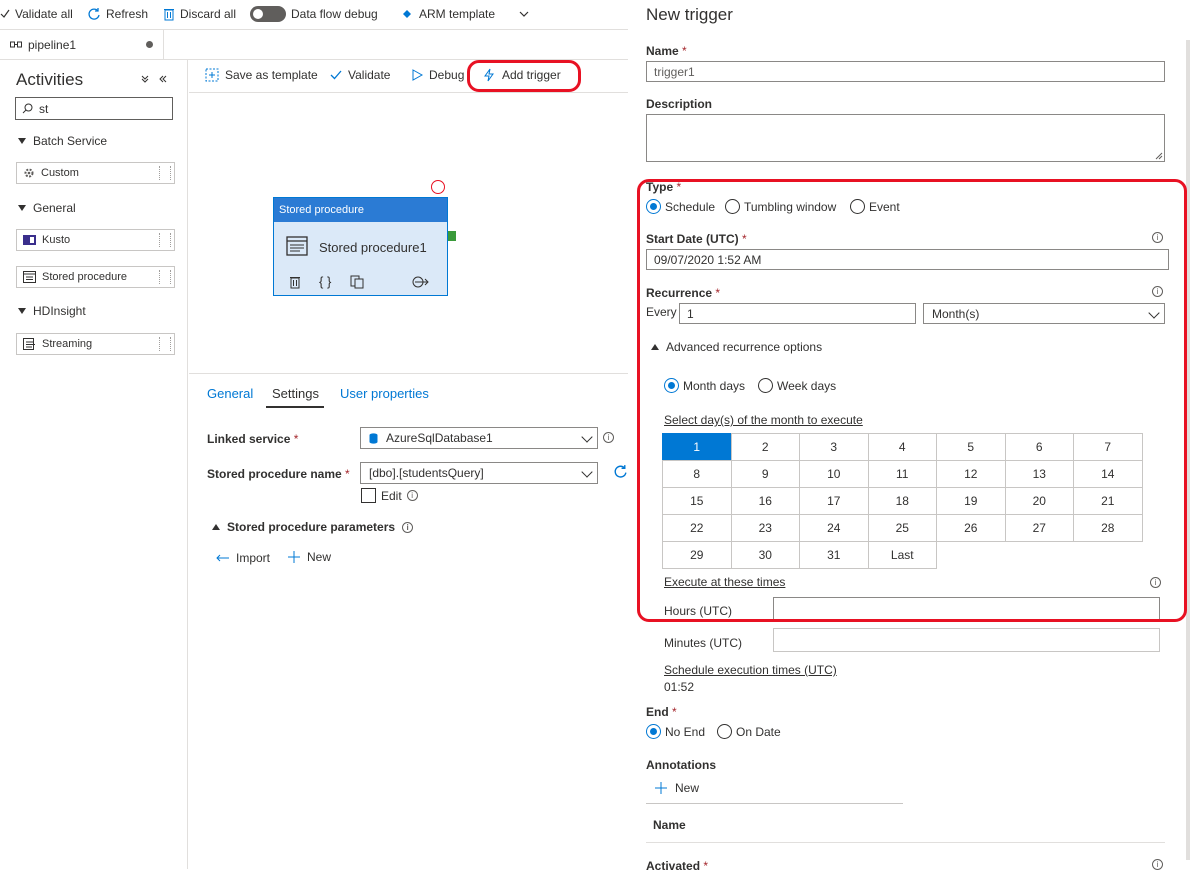  Describe the element at coordinates (1108, 447) in the screenshot. I see `day-cell: 7` at that location.